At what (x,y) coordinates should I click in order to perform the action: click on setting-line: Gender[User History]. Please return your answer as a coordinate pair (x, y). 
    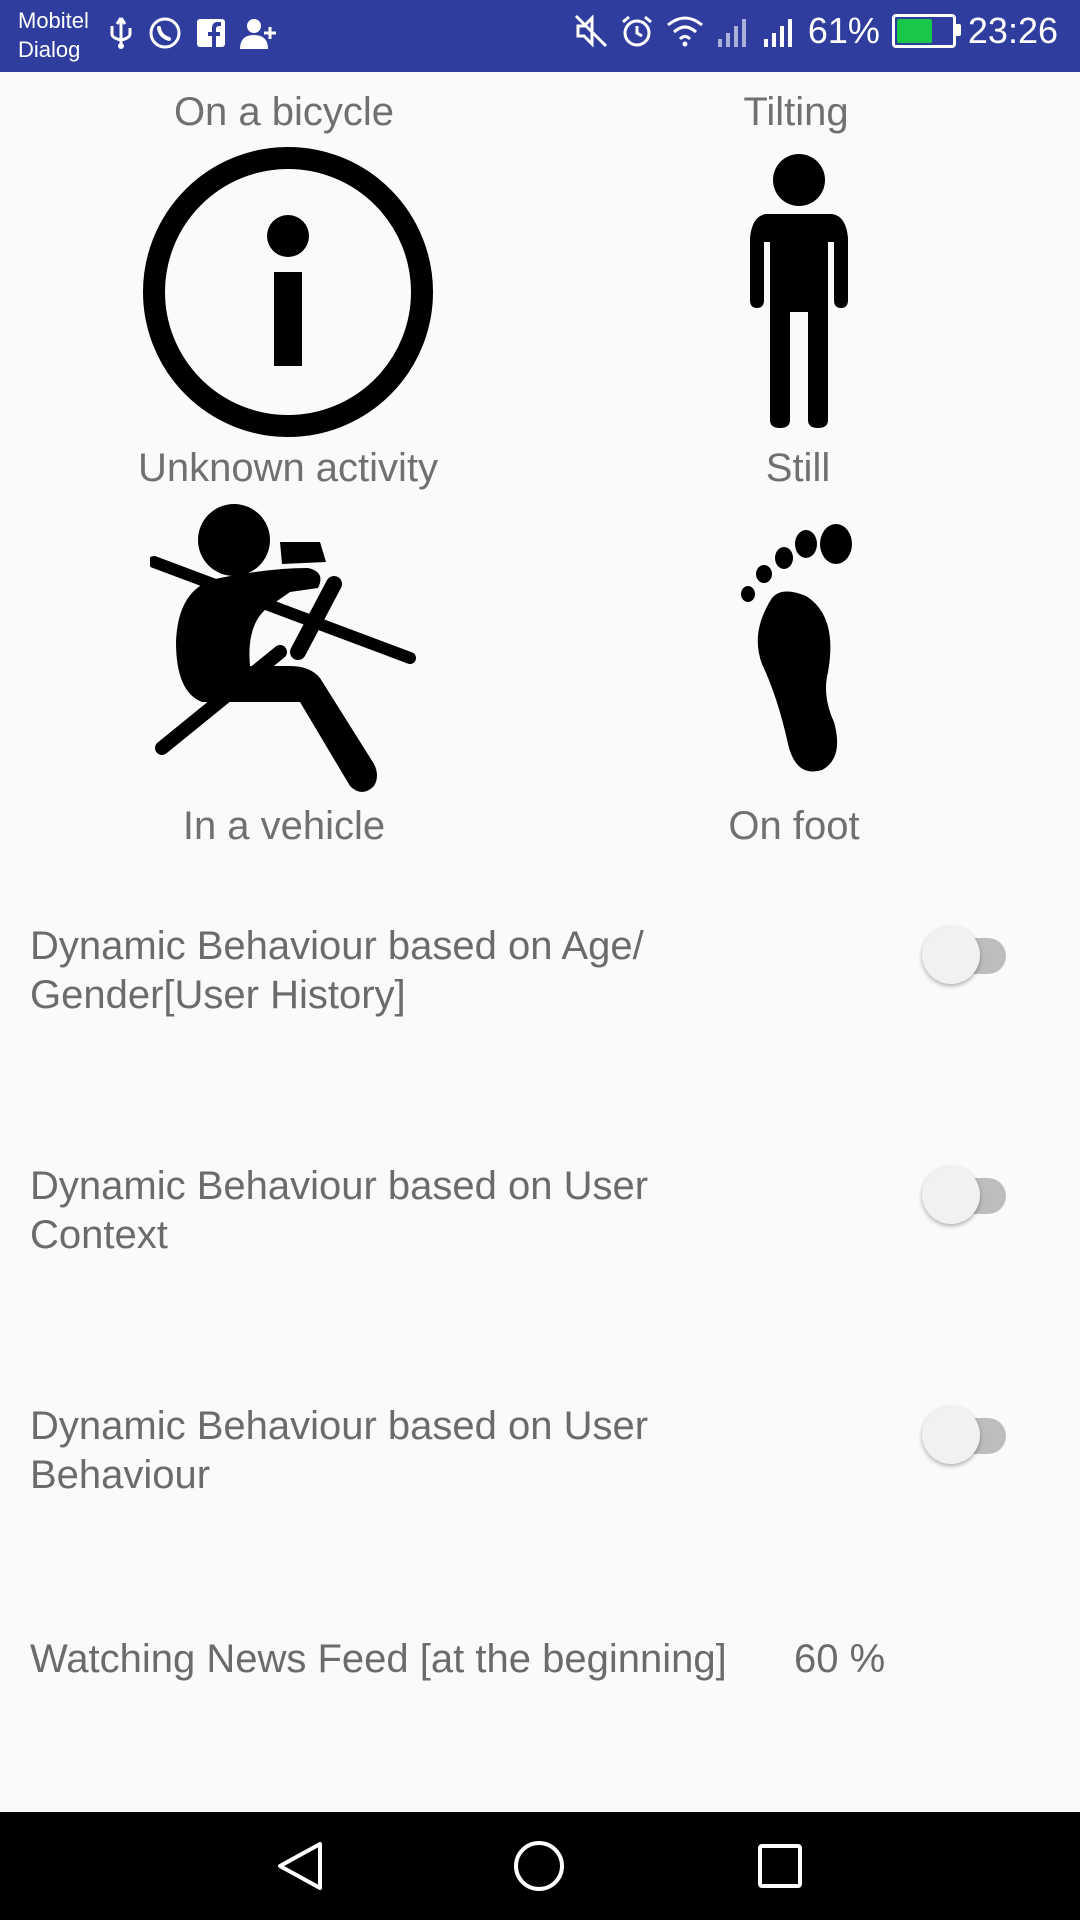
    Looking at the image, I should click on (218, 995).